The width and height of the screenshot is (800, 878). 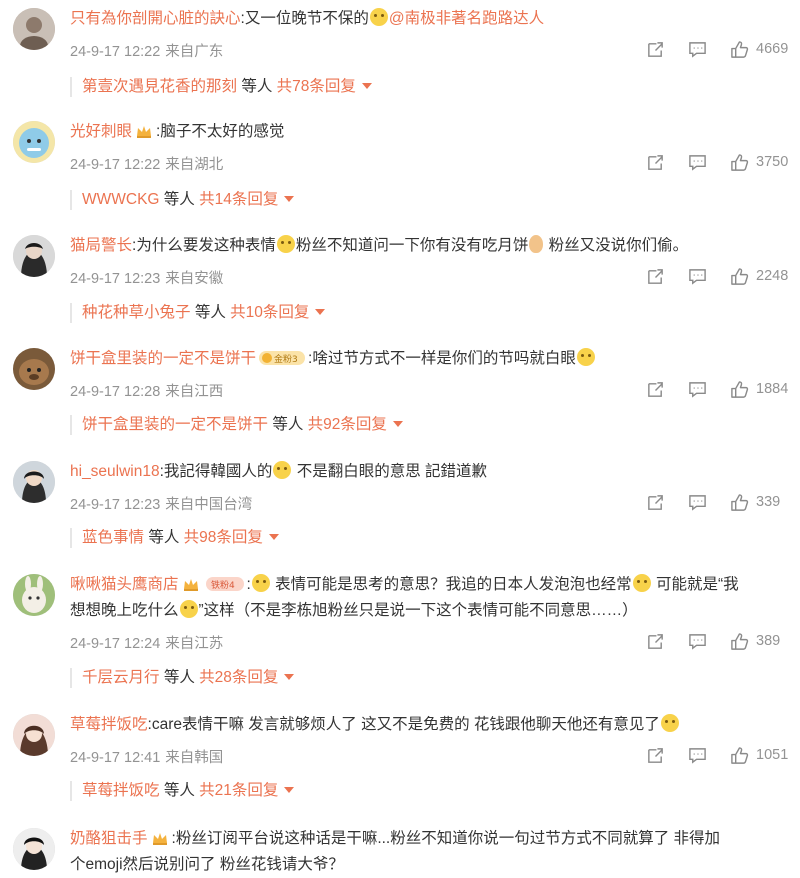 I want to click on username-link: hi_seulwin18, so click(x=115, y=471).